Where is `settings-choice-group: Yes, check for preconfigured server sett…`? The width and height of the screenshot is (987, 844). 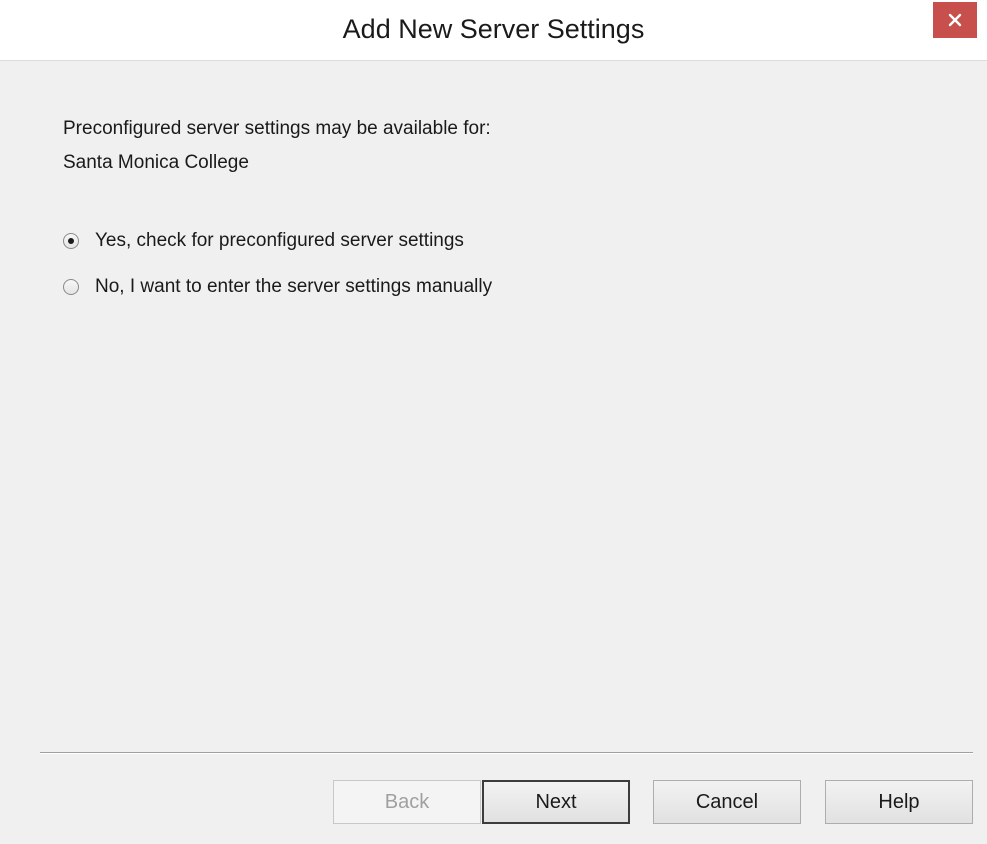
settings-choice-group: Yes, check for preconfigured server sett… is located at coordinates (277, 264).